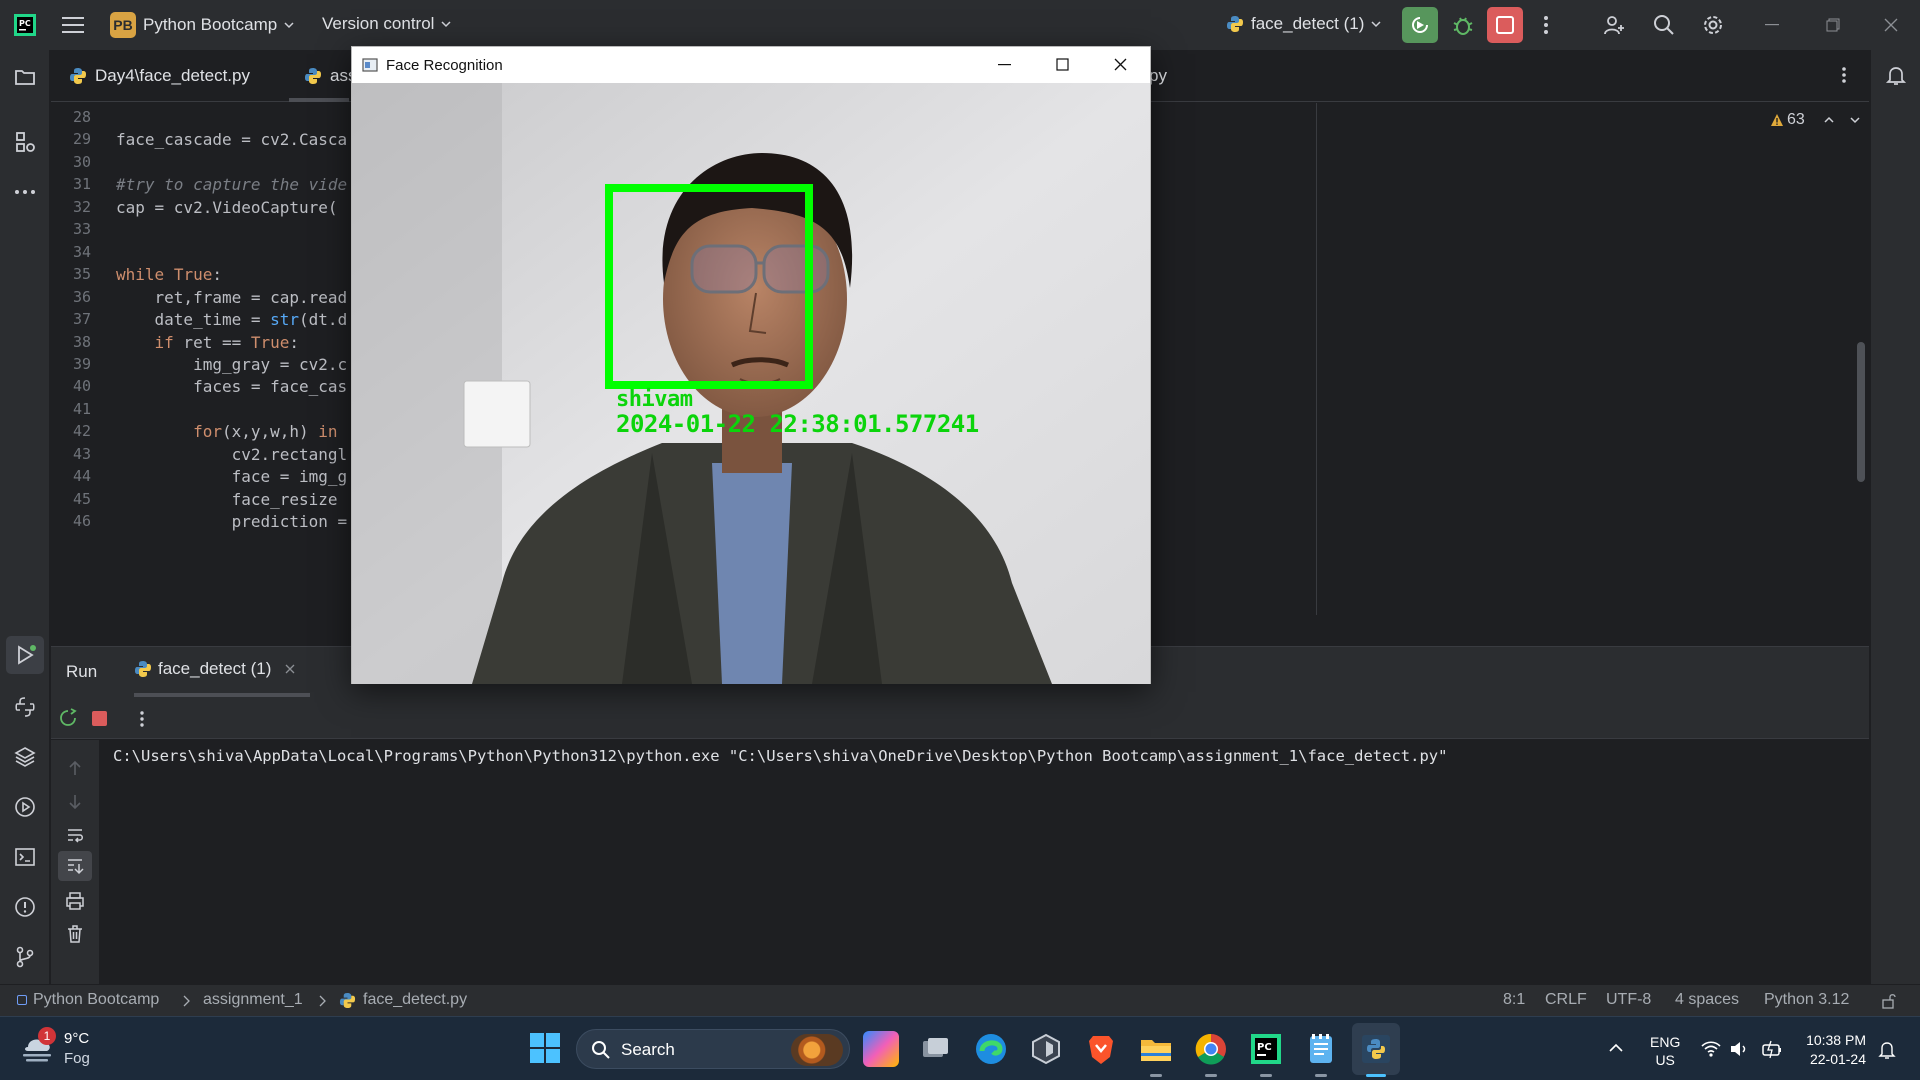  Describe the element at coordinates (25, 25) in the screenshot. I see `pycharm-logo-icon: PC` at that location.